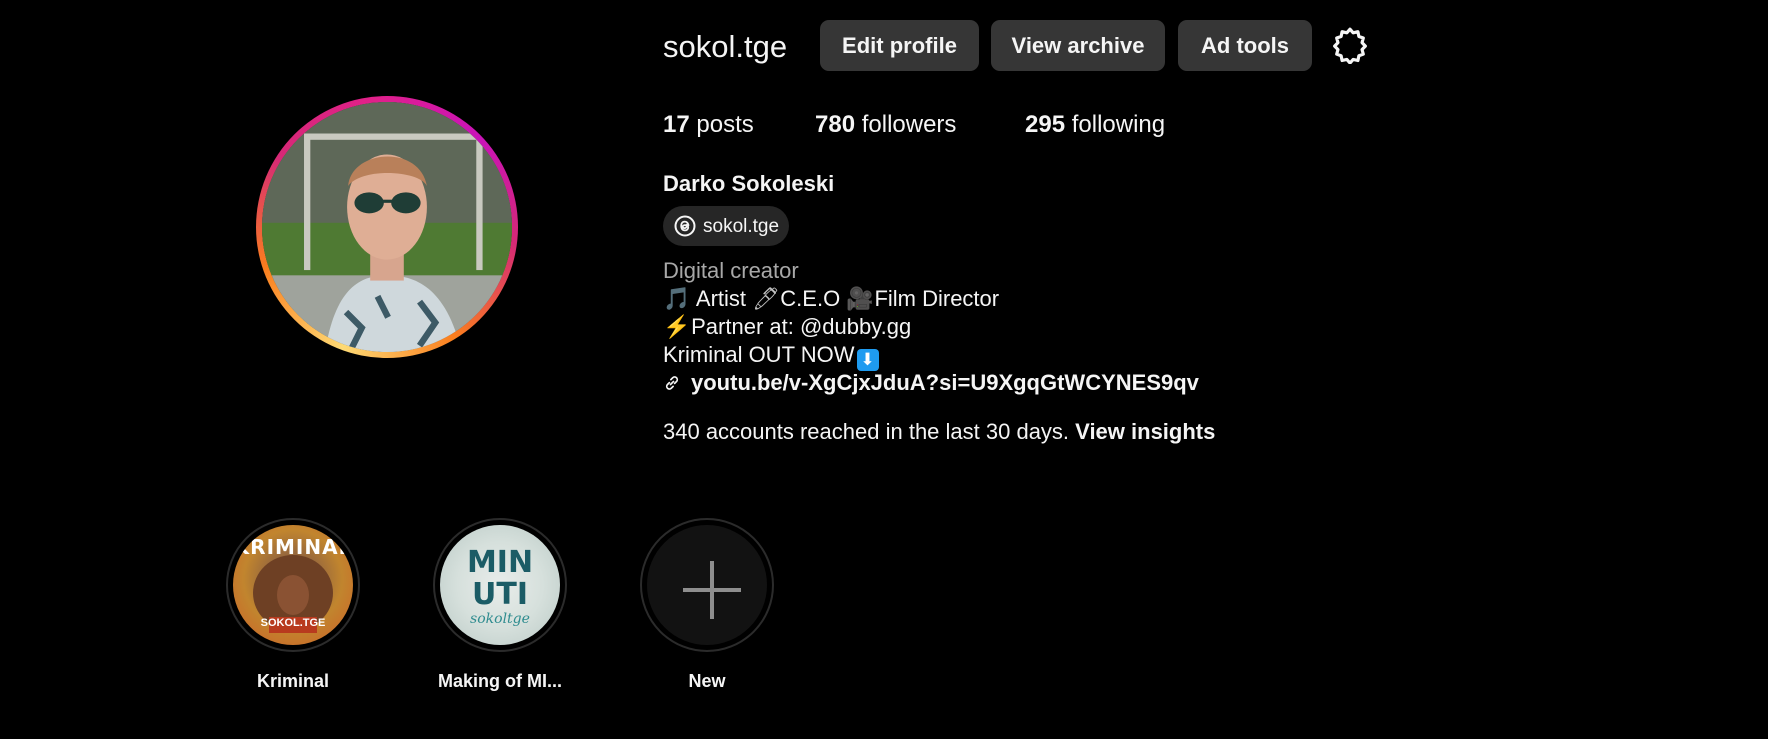 The width and height of the screenshot is (1768, 739). What do you see at coordinates (707, 681) in the screenshot?
I see `highlight-label-new: New` at bounding box center [707, 681].